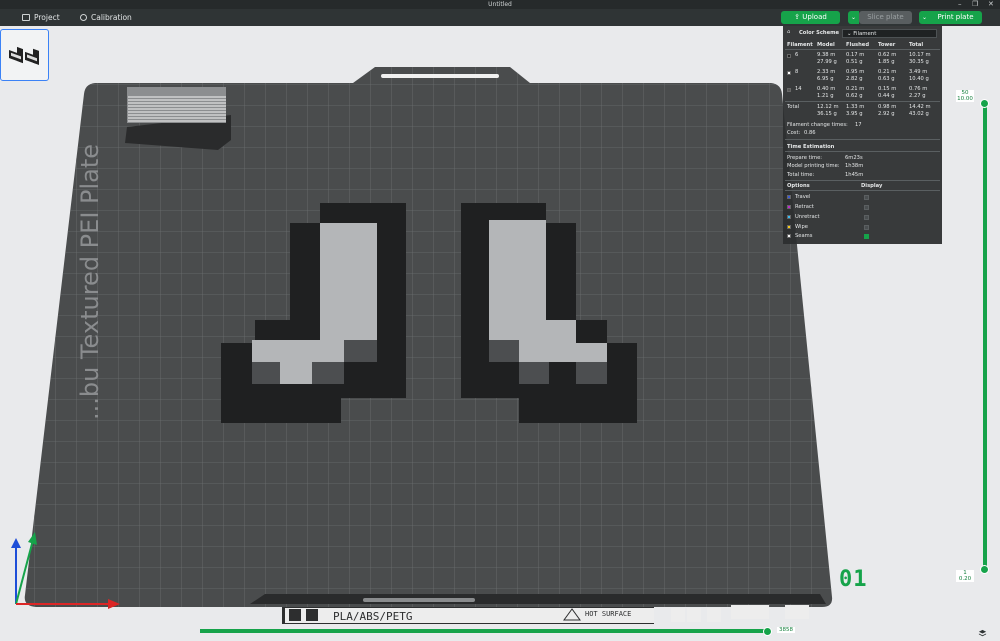 This screenshot has height=641, width=1000. What do you see at coordinates (798, 89) in the screenshot?
I see `filament-id: 14` at bounding box center [798, 89].